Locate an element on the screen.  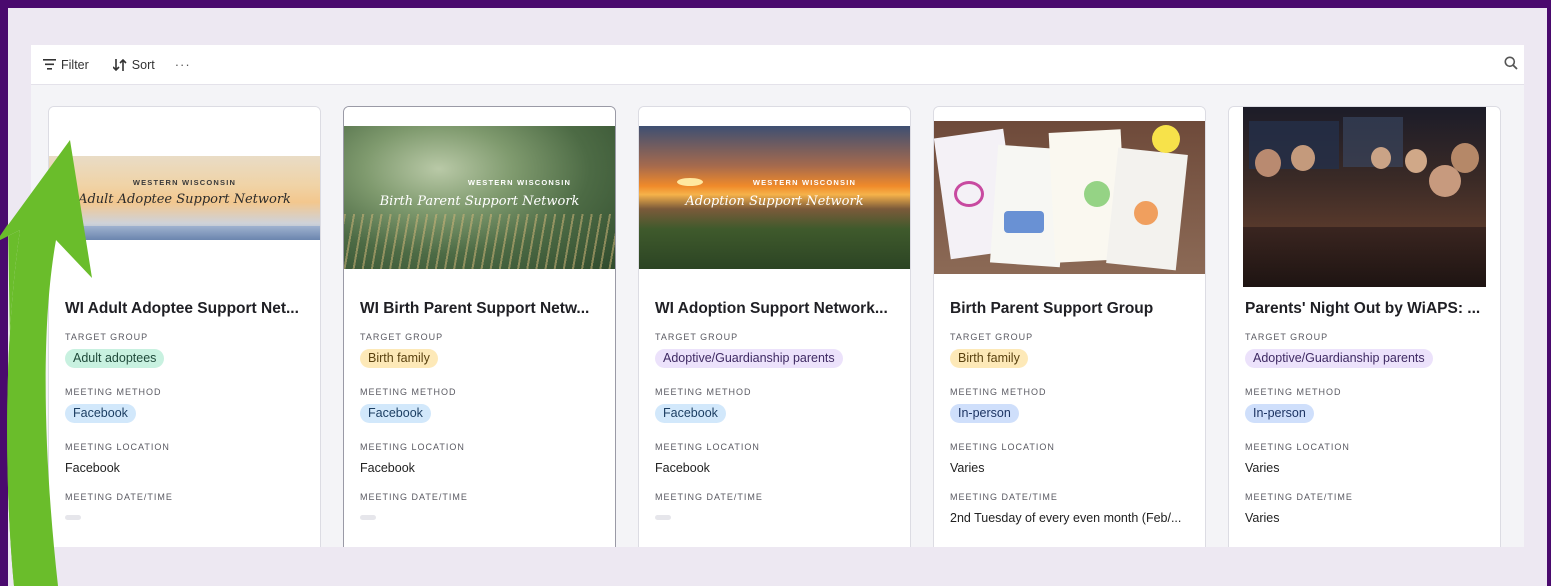
hope-bags-photo is located at coordinates (1069, 197).